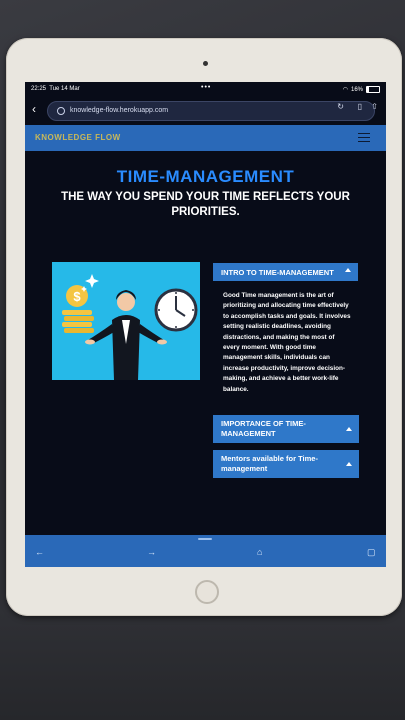 The height and width of the screenshot is (720, 405). I want to click on wifi-icon: ◠, so click(345, 90).